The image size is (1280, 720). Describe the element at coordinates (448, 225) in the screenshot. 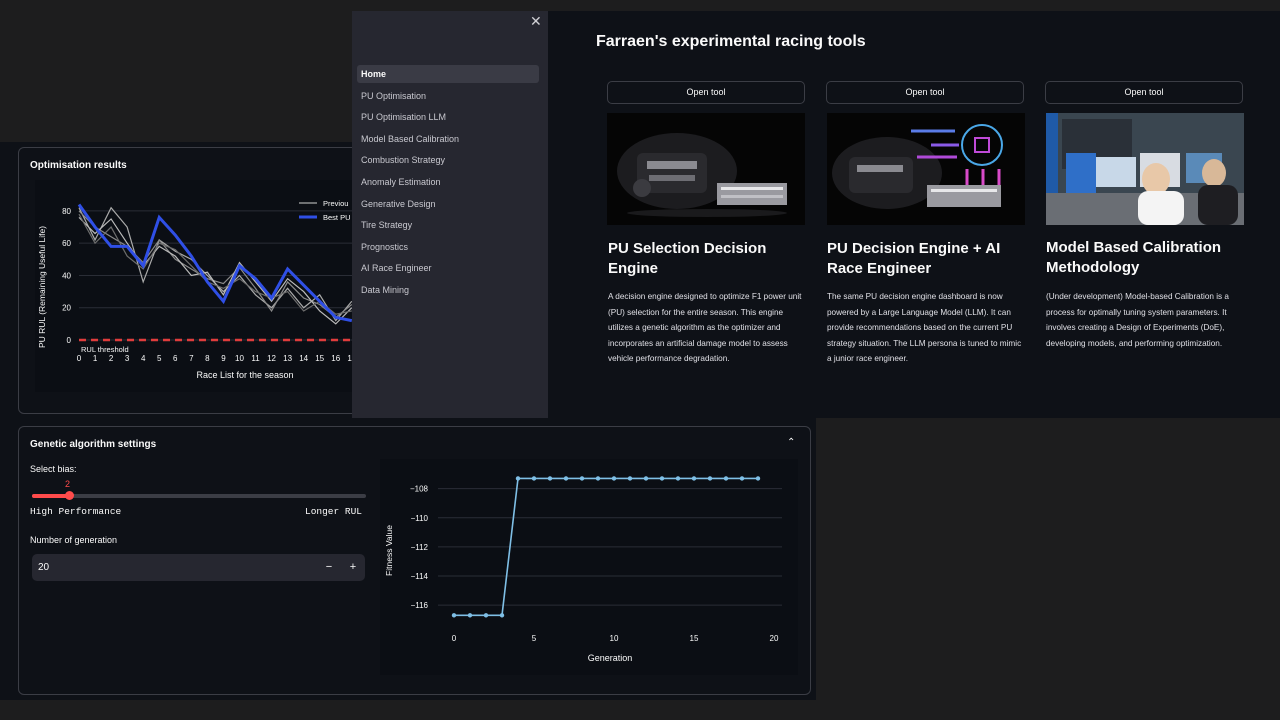

I see `sidebar-item-tire-strategy: Tire Strategy` at that location.